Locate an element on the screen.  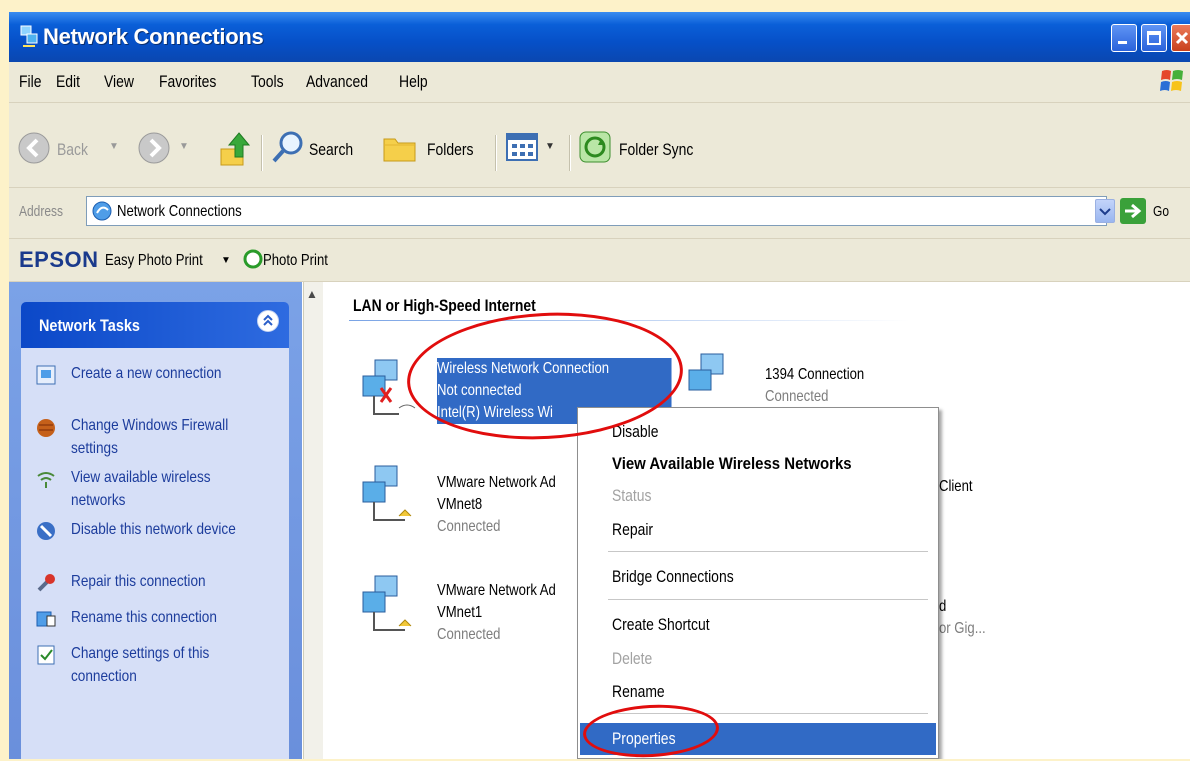
connection-name: d is located at coordinates (943, 606).